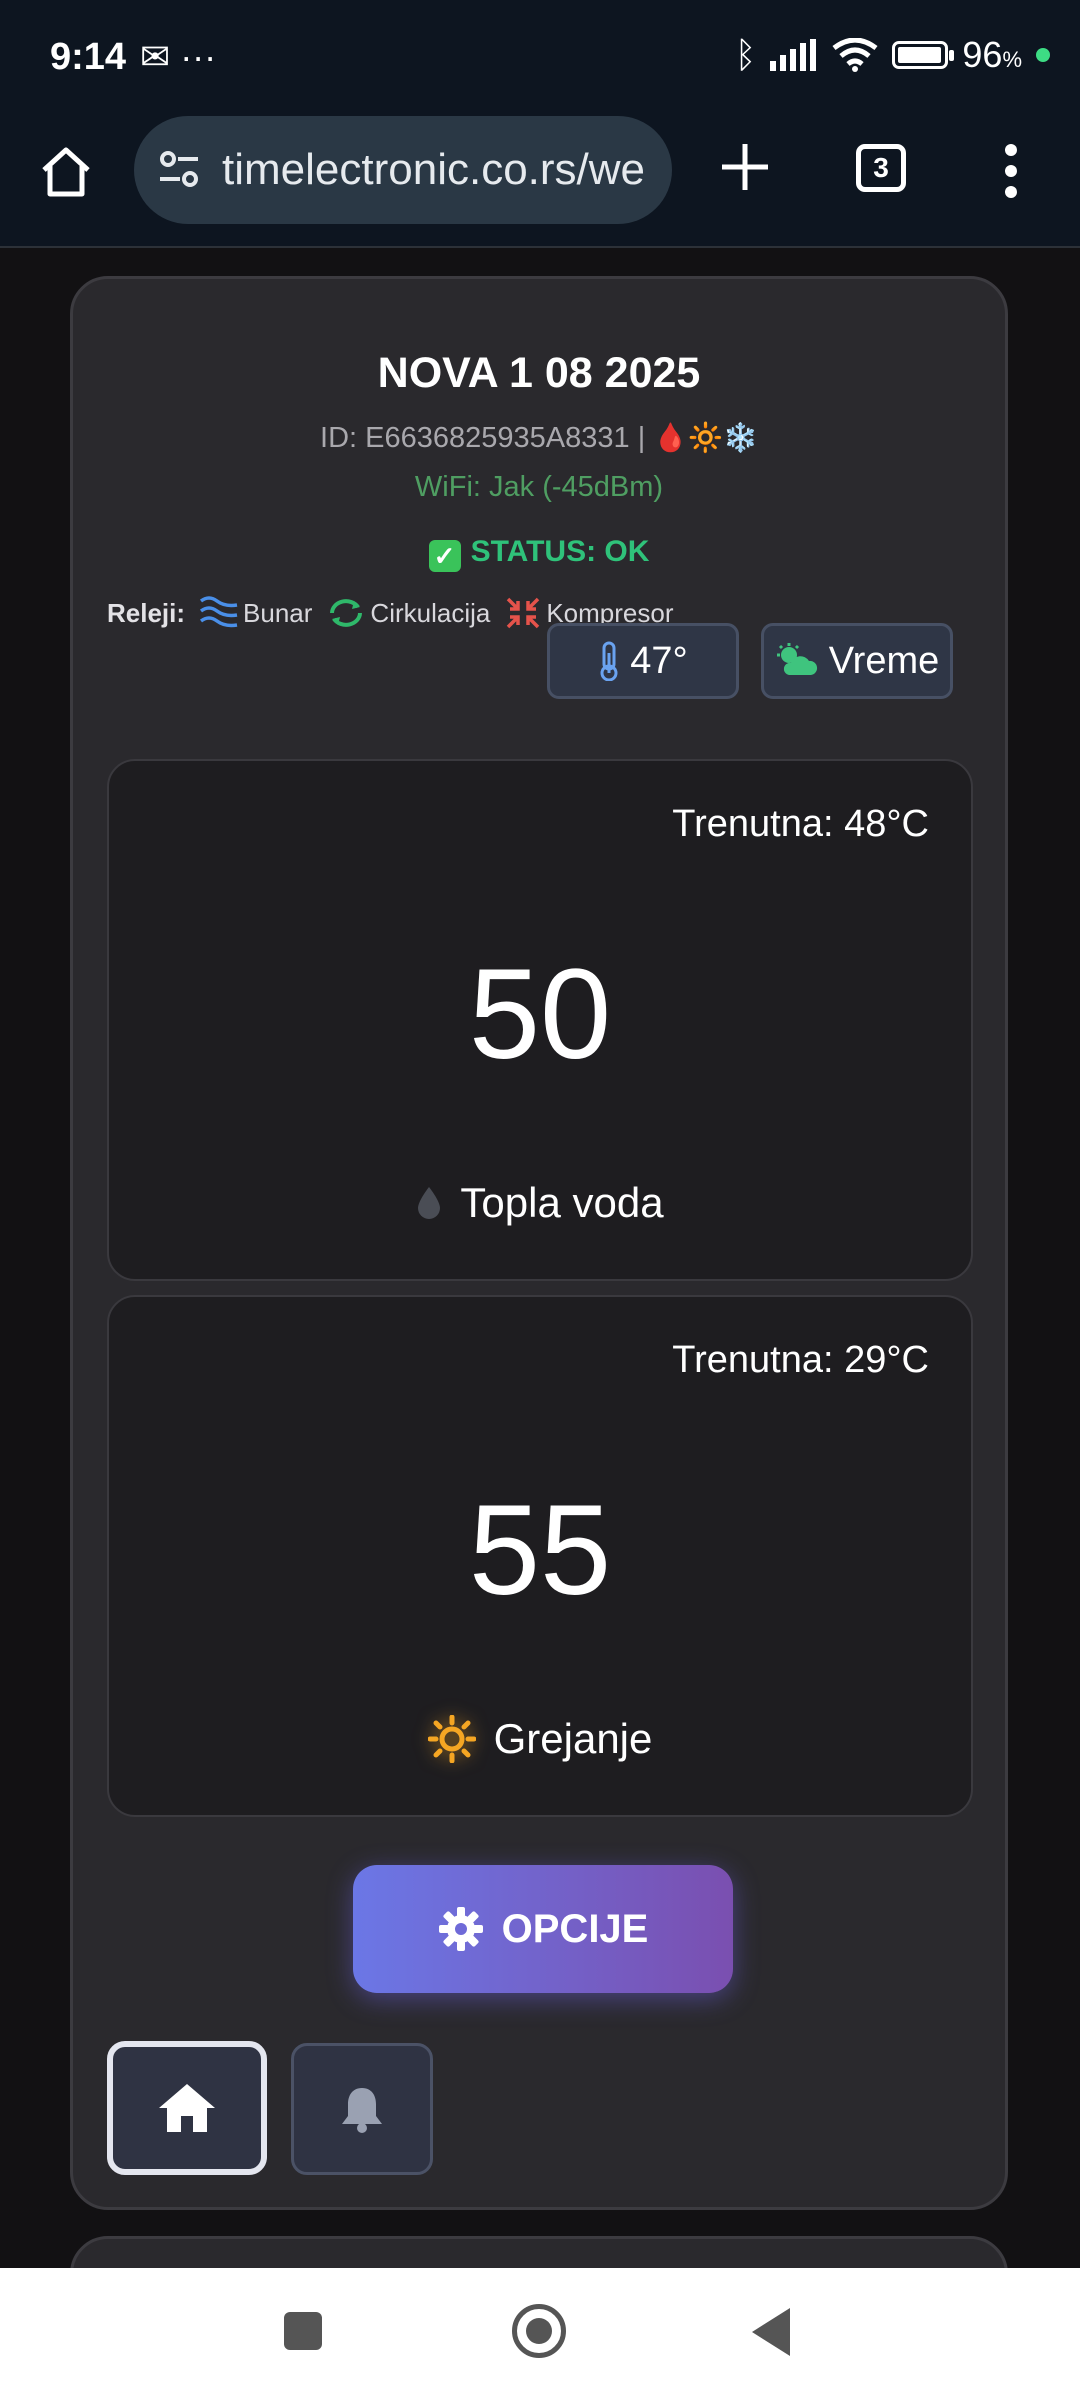 The height and width of the screenshot is (2400, 1080). What do you see at coordinates (671, 437) in the screenshot?
I see `blood-drop-icon: 🩸` at bounding box center [671, 437].